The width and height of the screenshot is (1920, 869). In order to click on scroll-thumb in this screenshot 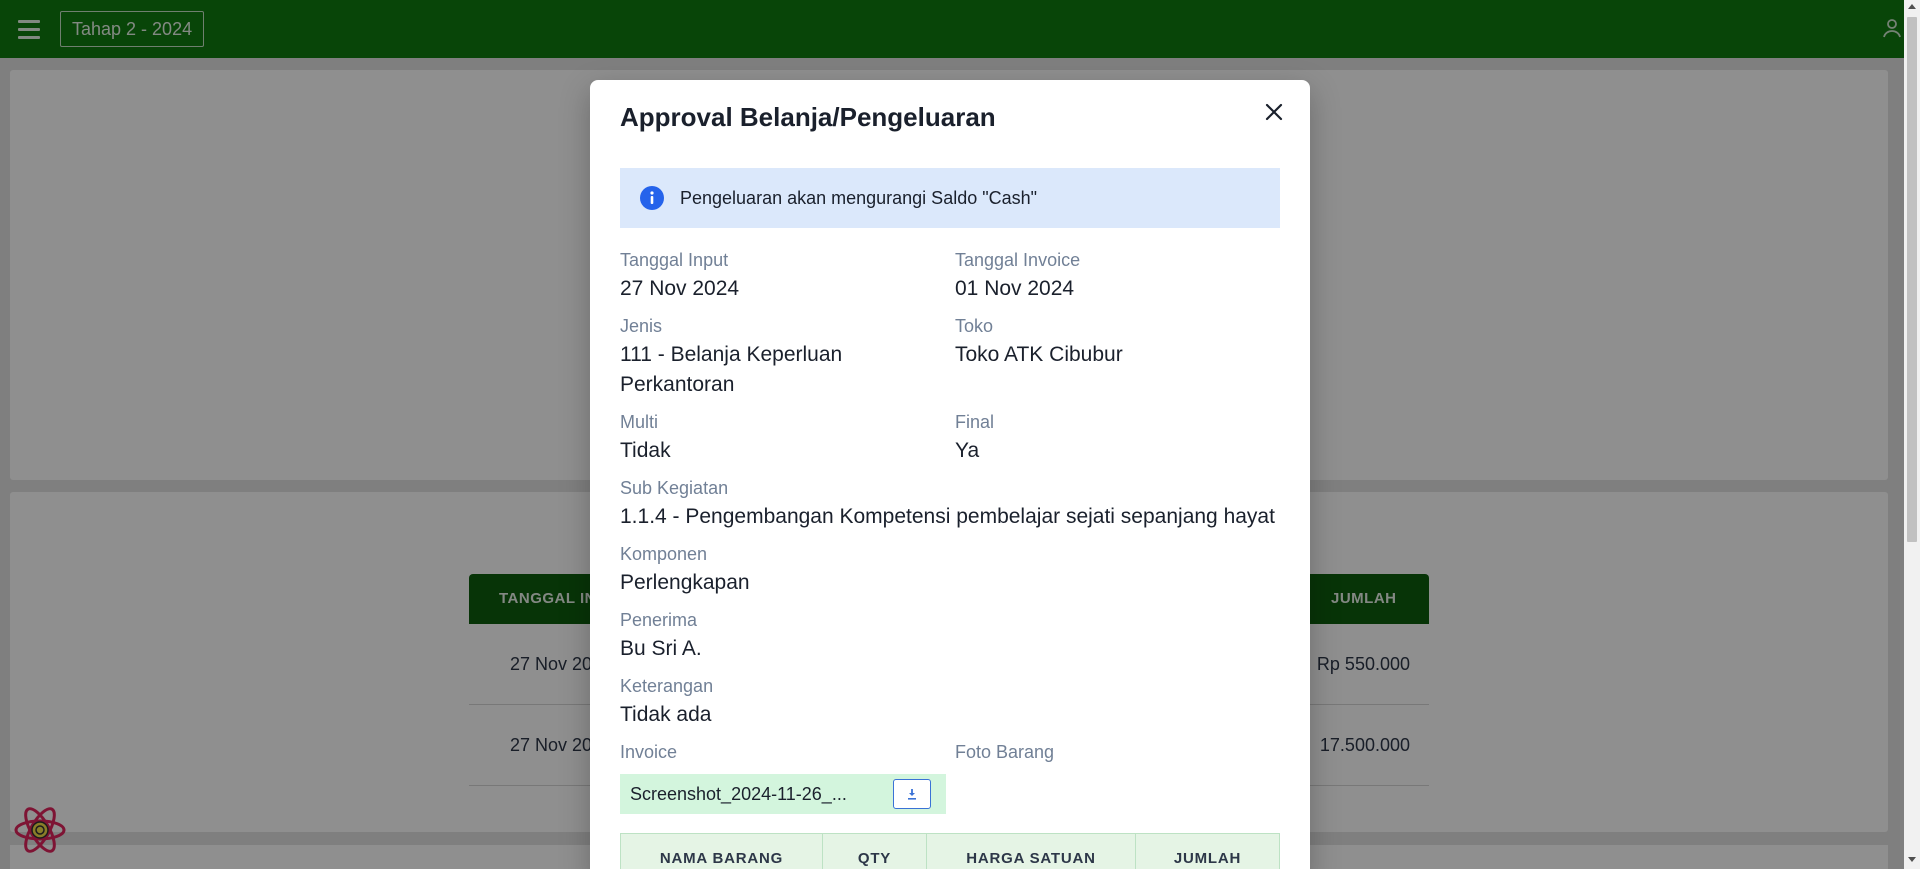, I will do `click(1912, 279)`.